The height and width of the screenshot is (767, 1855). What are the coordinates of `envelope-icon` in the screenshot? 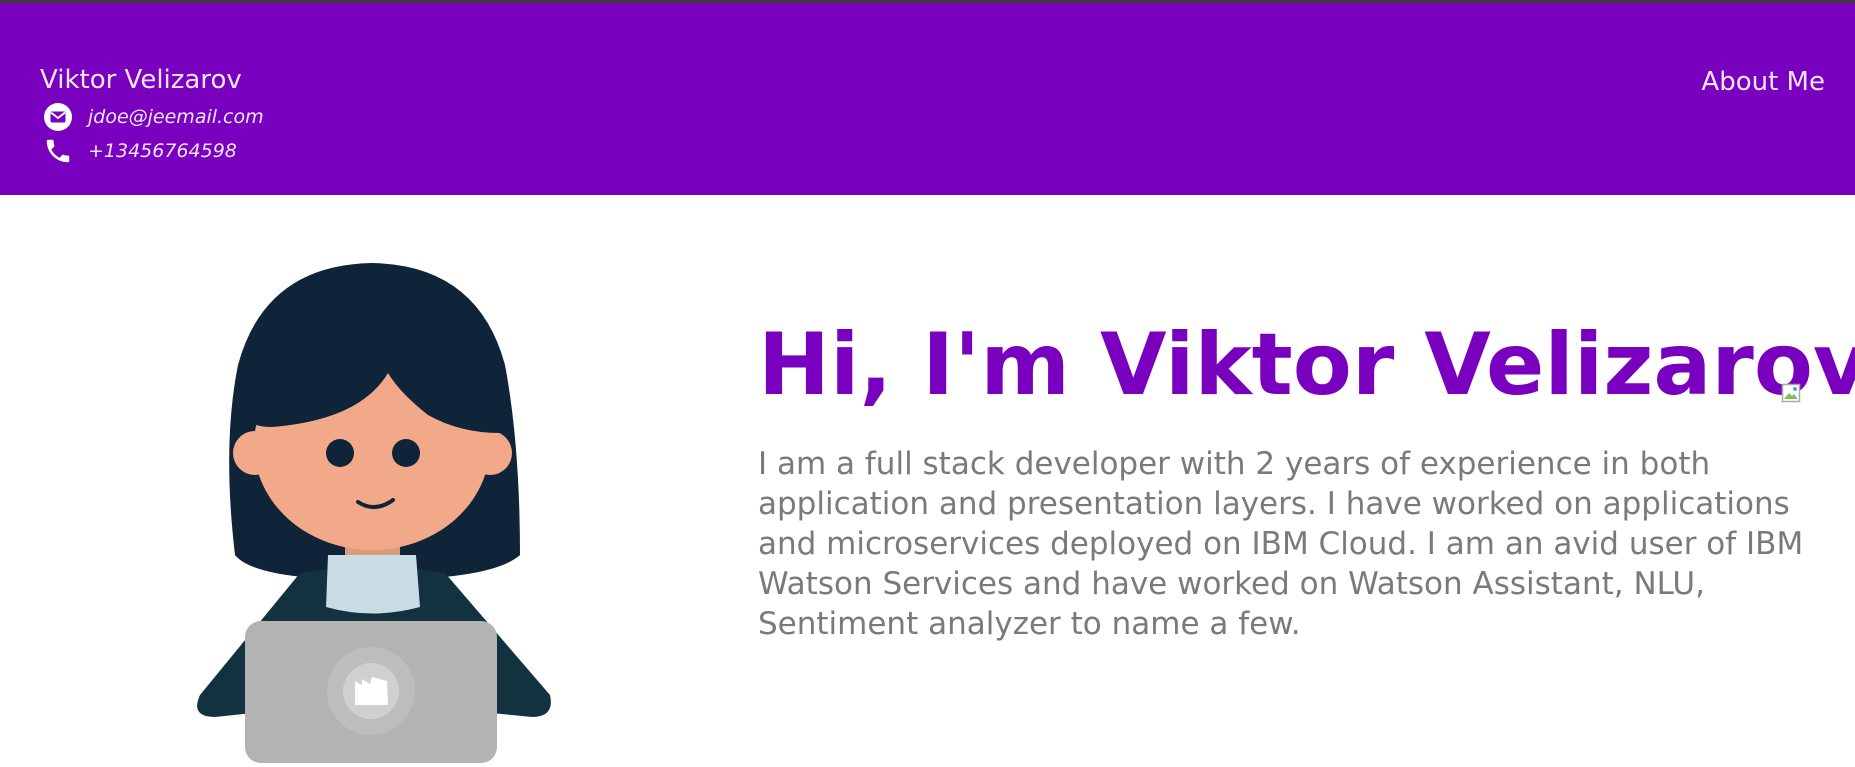 It's located at (58, 117).